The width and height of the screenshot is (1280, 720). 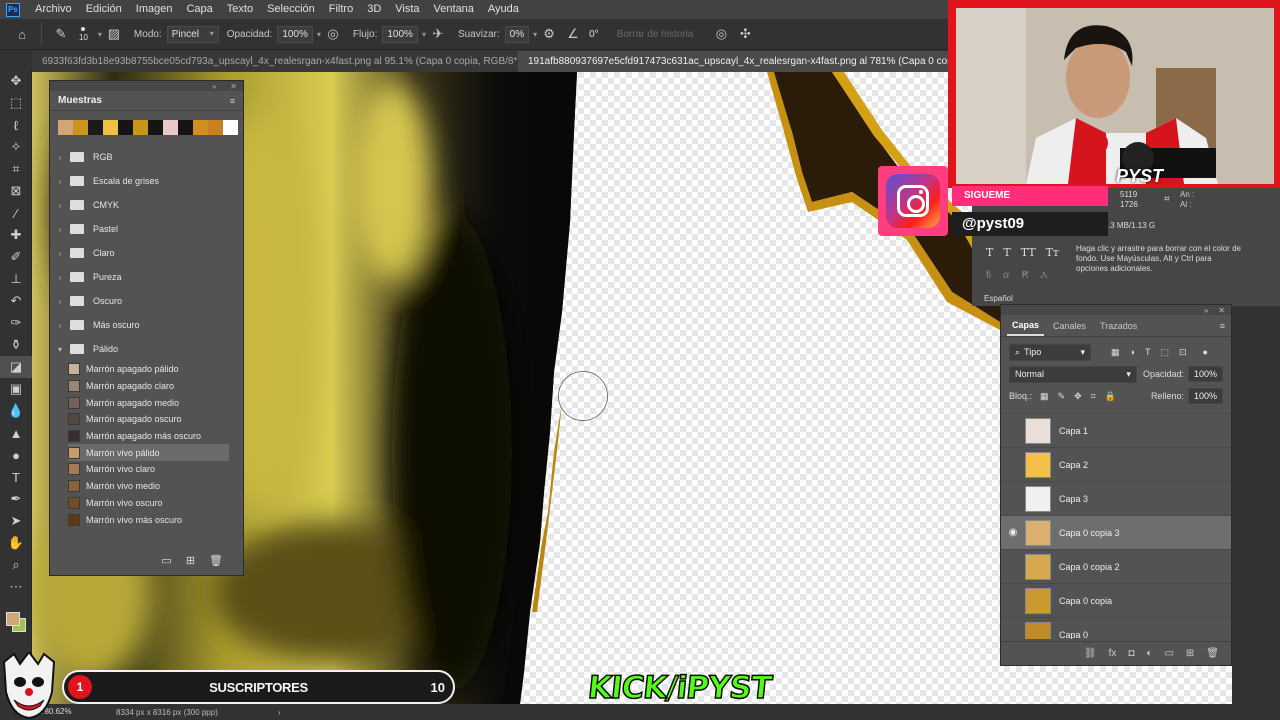 I want to click on adjustment-filter-icon: ◑, so click(x=1132, y=352).